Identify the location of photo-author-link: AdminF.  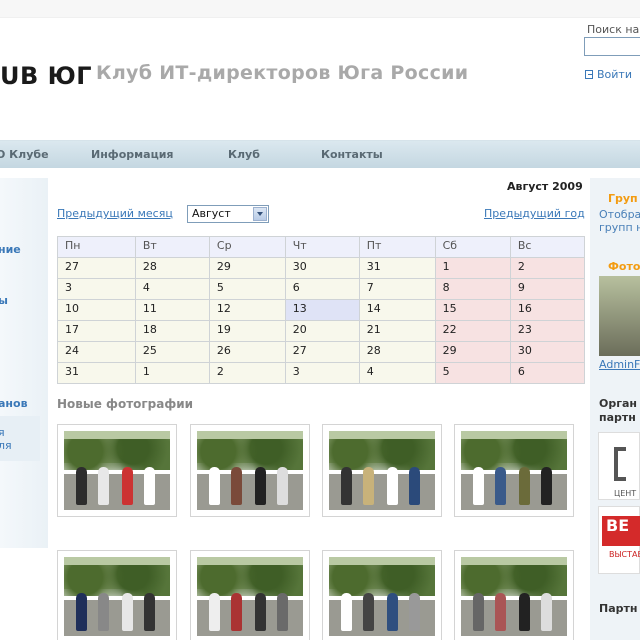
(619, 364).